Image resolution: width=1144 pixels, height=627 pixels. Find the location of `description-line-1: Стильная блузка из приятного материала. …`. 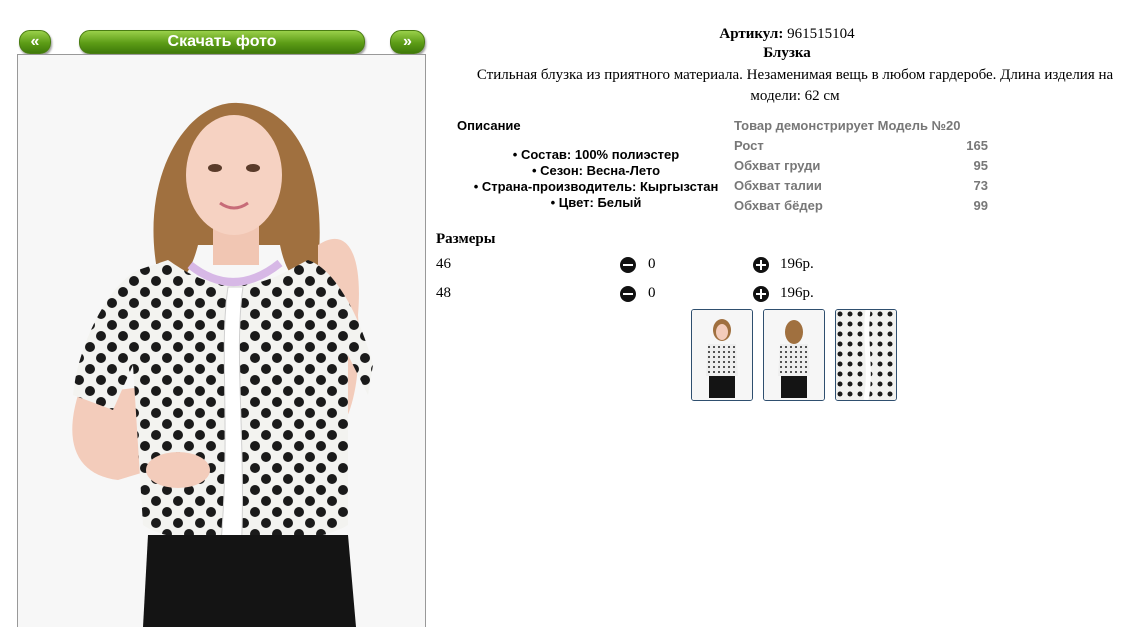

description-line-1: Стильная блузка из приятного материала. … is located at coordinates (795, 75).